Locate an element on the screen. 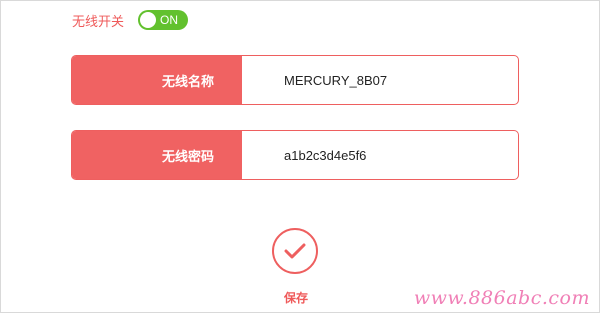 Image resolution: width=600 pixels, height=313 pixels. password-field: 无线密码 a1b2c3d4e5f6 is located at coordinates (295, 155).